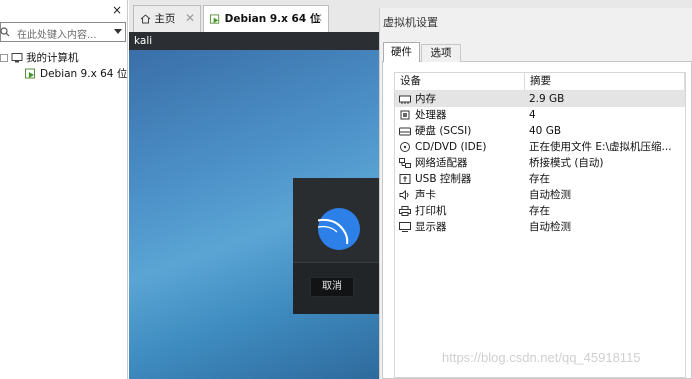  I want to click on kali-logo-icon, so click(335, 229).